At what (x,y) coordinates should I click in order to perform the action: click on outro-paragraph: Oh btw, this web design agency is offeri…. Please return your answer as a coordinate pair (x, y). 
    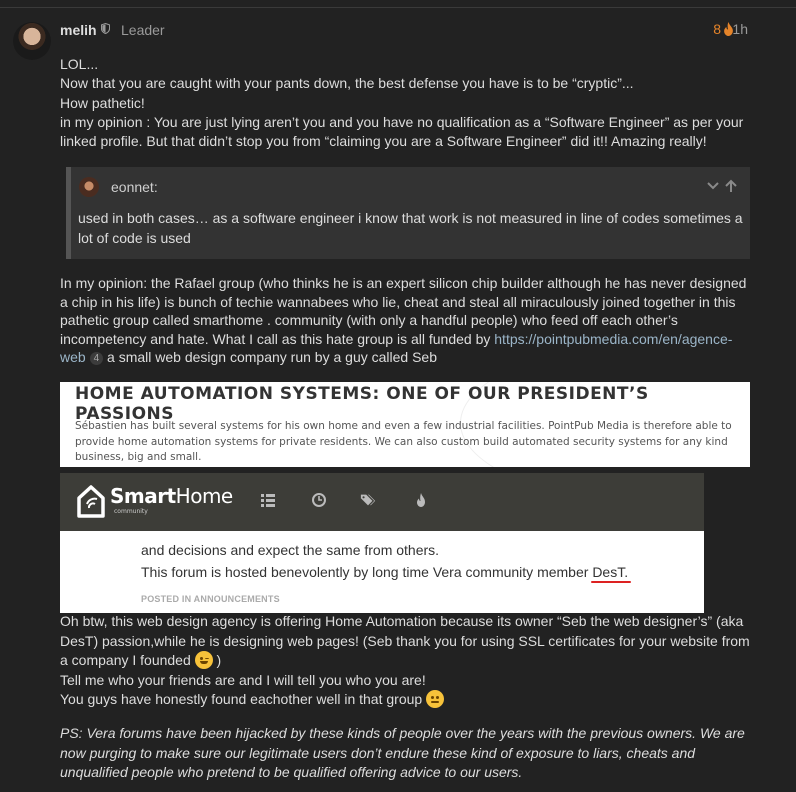
    Looking at the image, I should click on (405, 641).